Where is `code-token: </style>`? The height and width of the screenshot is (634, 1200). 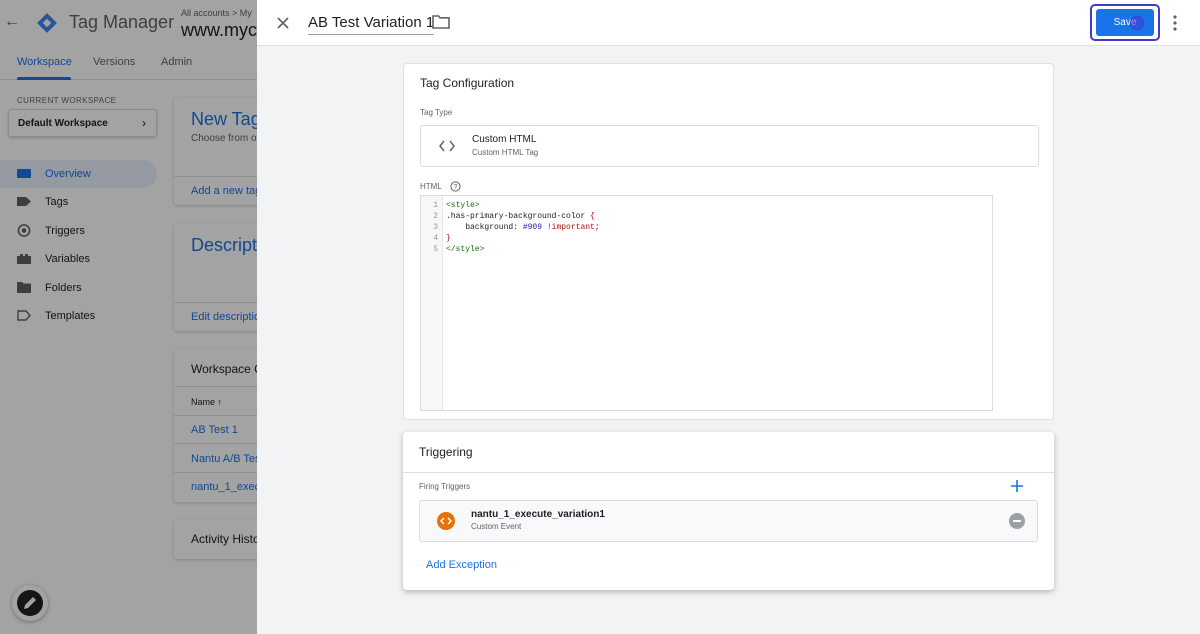 code-token: </style> is located at coordinates (465, 249).